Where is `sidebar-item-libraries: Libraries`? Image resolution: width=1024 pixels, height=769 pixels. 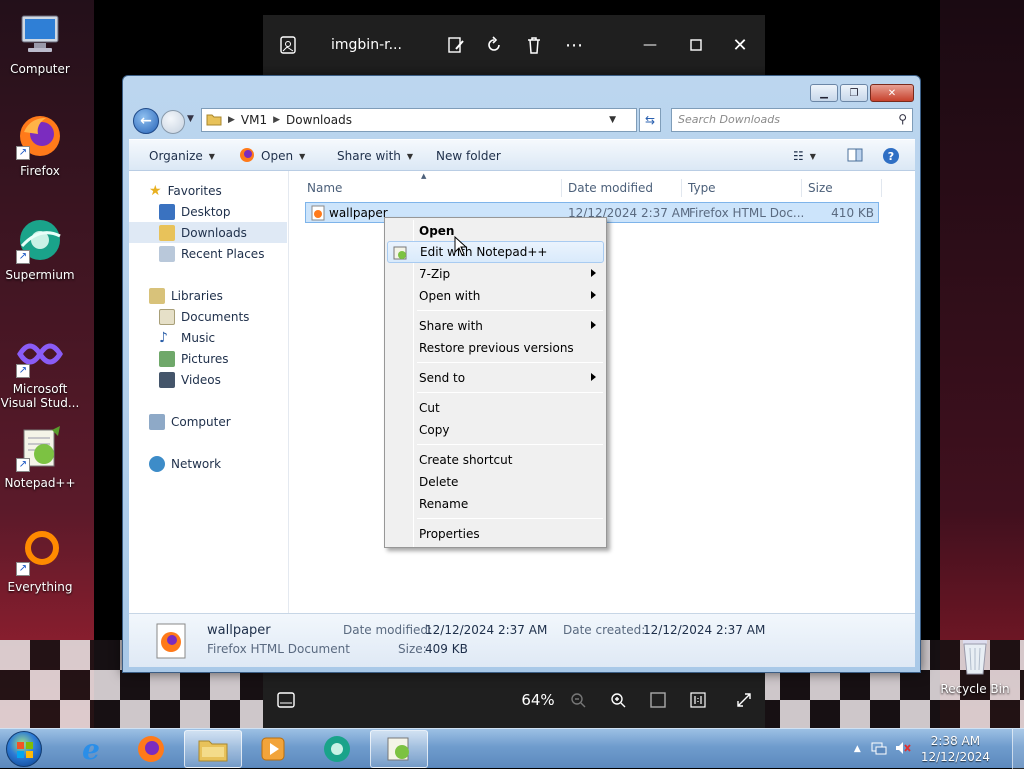
sidebar-item-libraries: Libraries is located at coordinates (208, 295).